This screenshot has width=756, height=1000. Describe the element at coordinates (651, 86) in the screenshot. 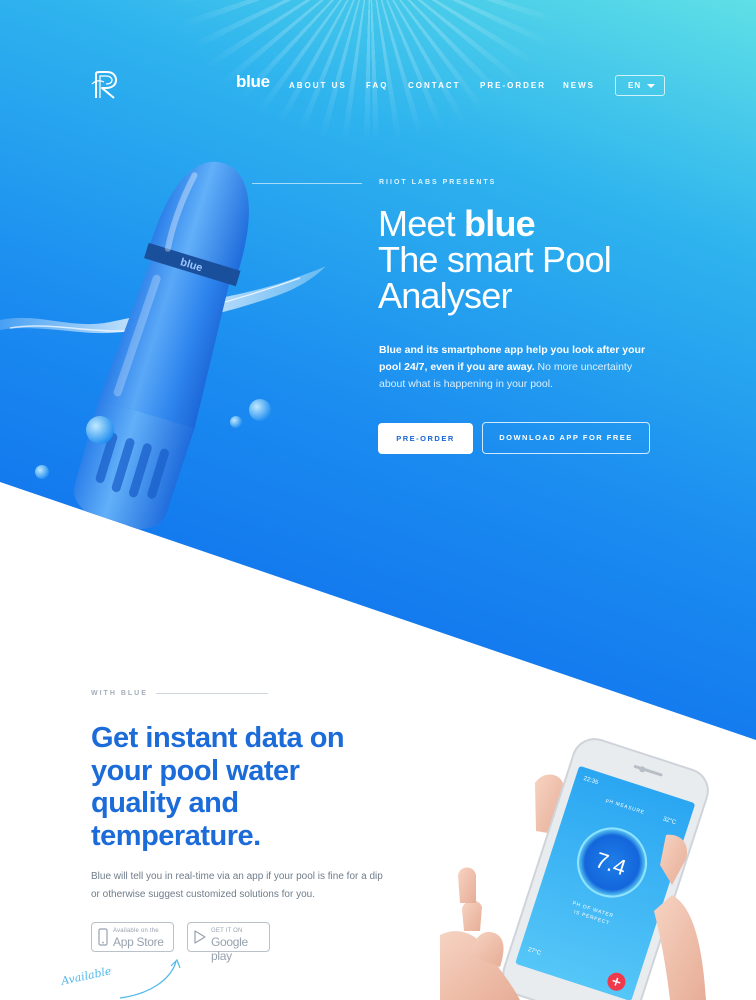

I see `chevron-down-icon` at that location.